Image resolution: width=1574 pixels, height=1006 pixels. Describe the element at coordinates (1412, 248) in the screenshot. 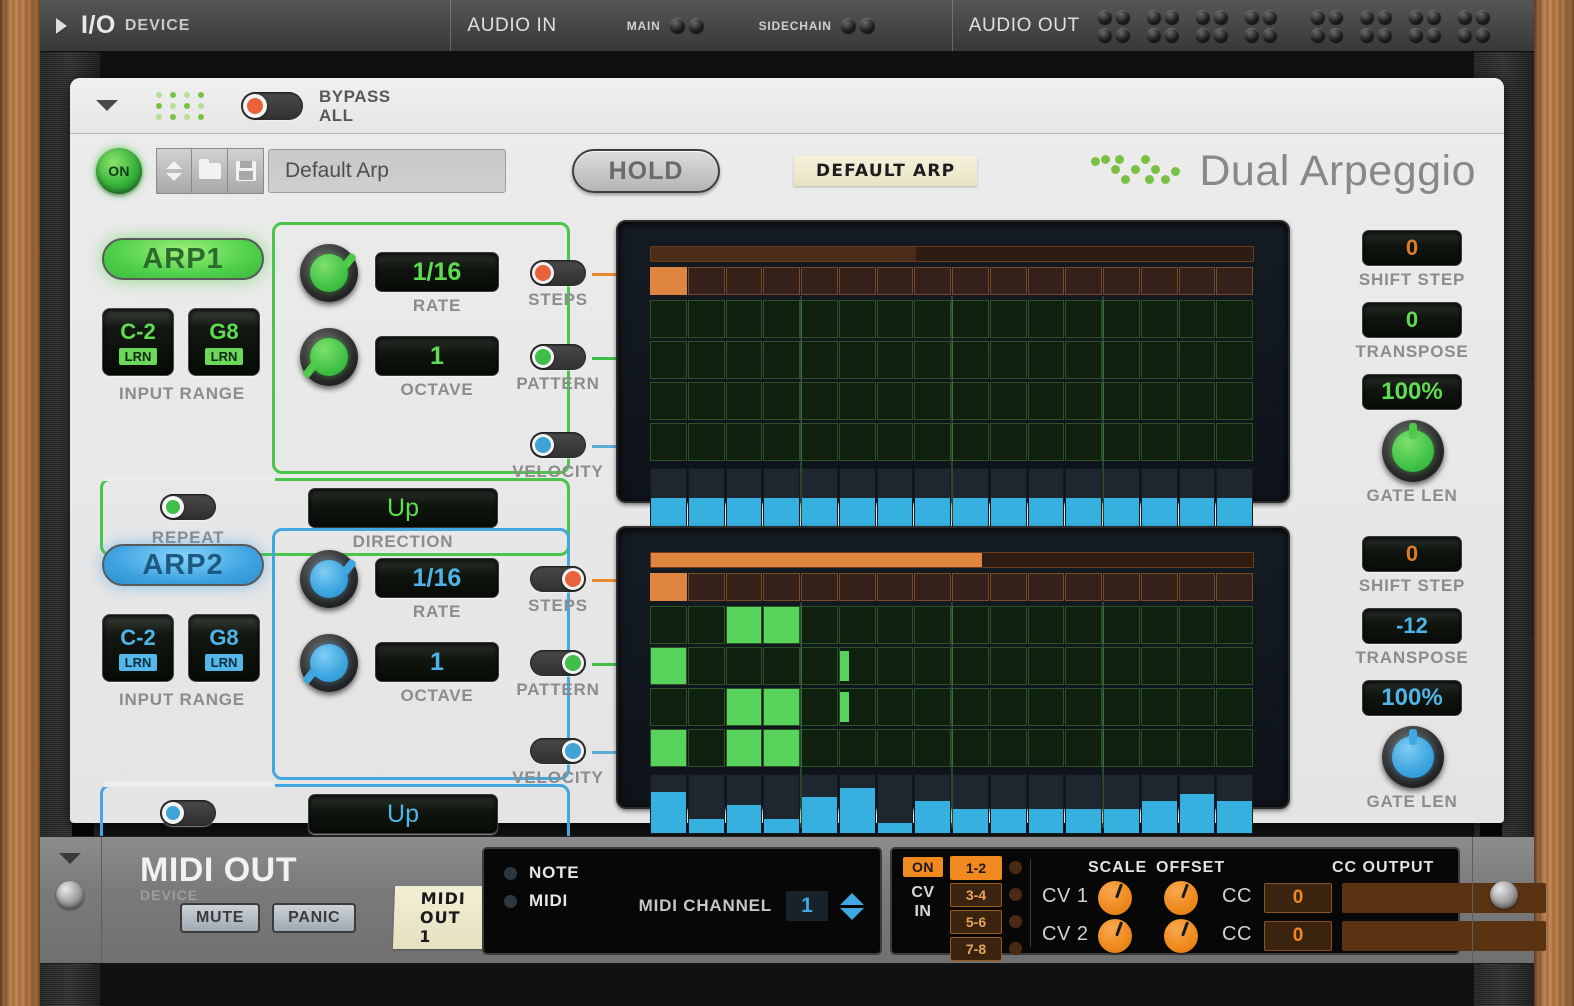

I see `arp1-shift-step-display: 0` at that location.